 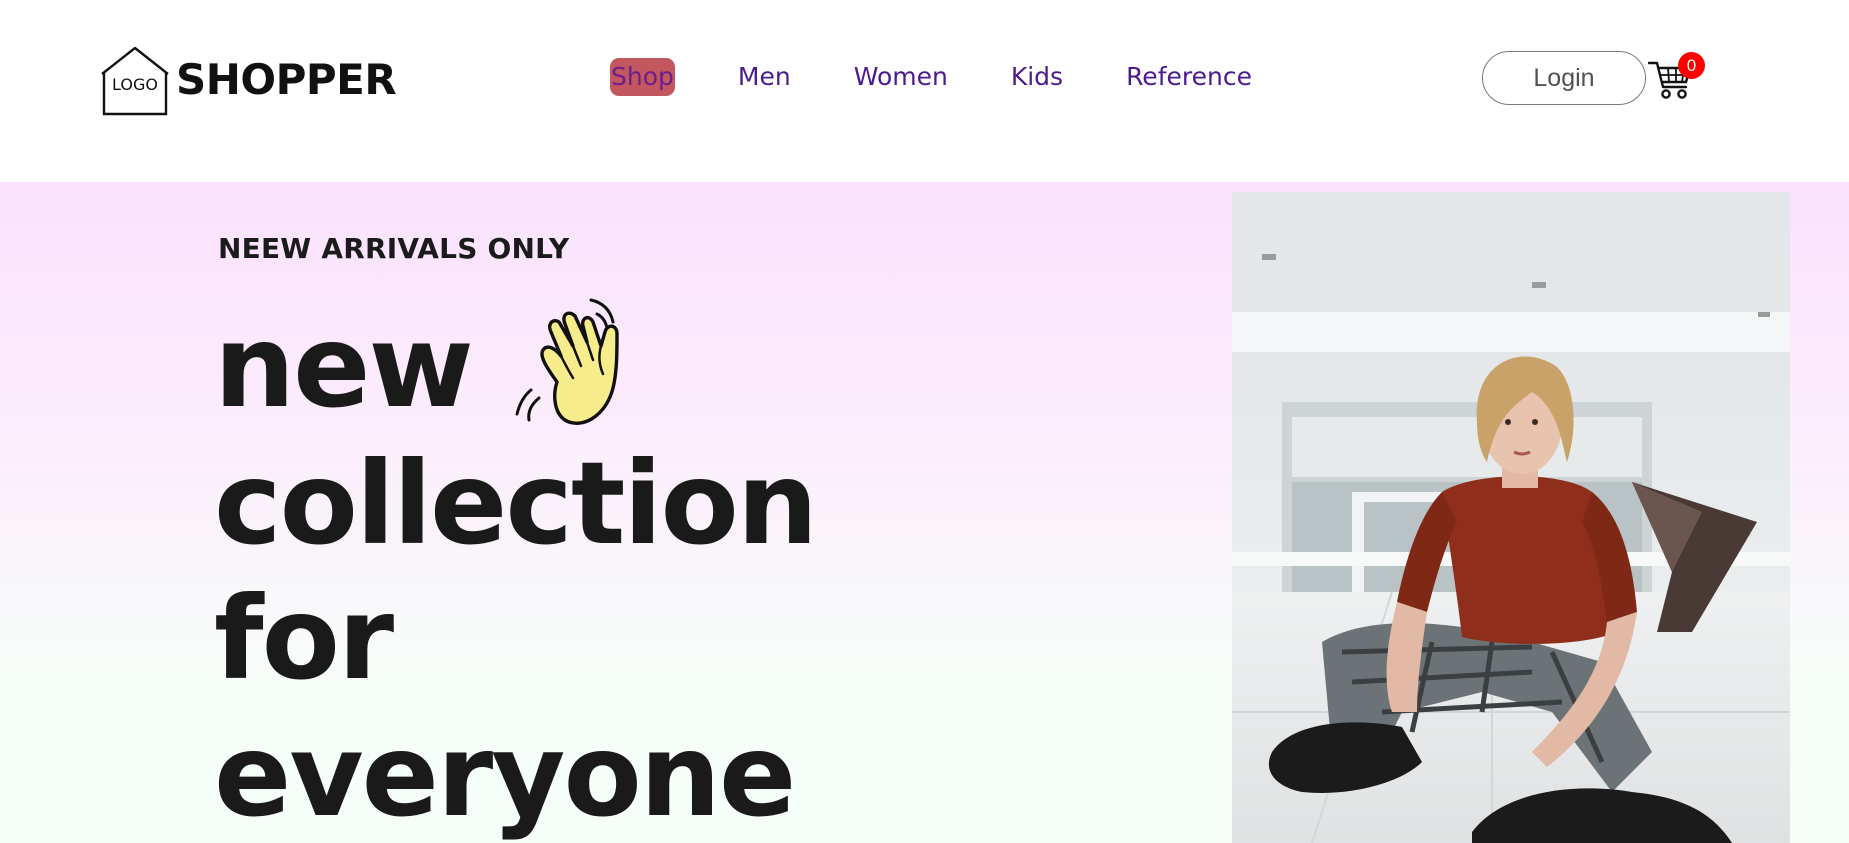 I want to click on brand-name: SHOPPER, so click(x=286, y=79).